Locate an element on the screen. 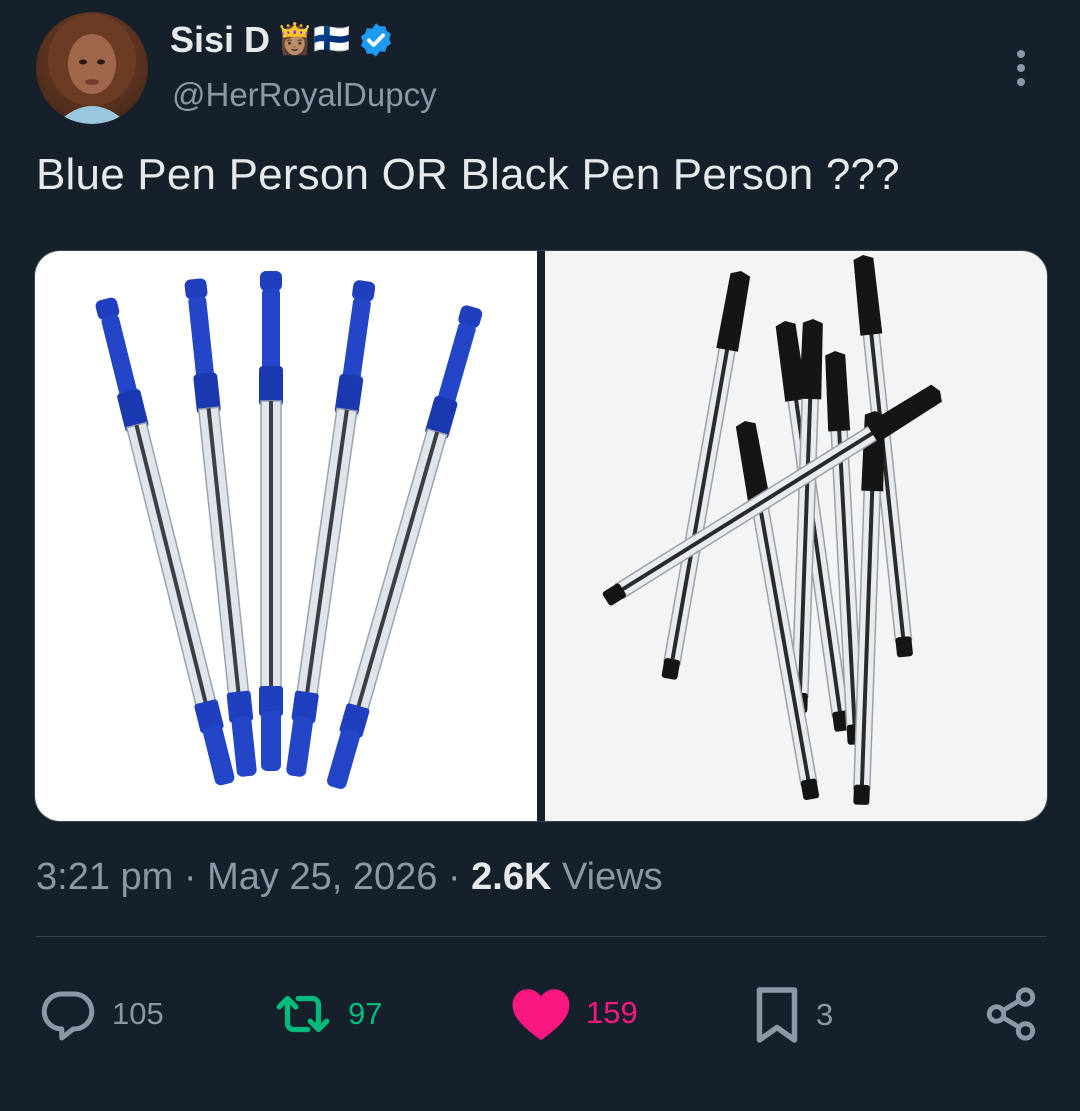 This screenshot has height=1111, width=1080. tweet-text: Blue Pen Person OR Black Pen Person ??? is located at coordinates (468, 174).